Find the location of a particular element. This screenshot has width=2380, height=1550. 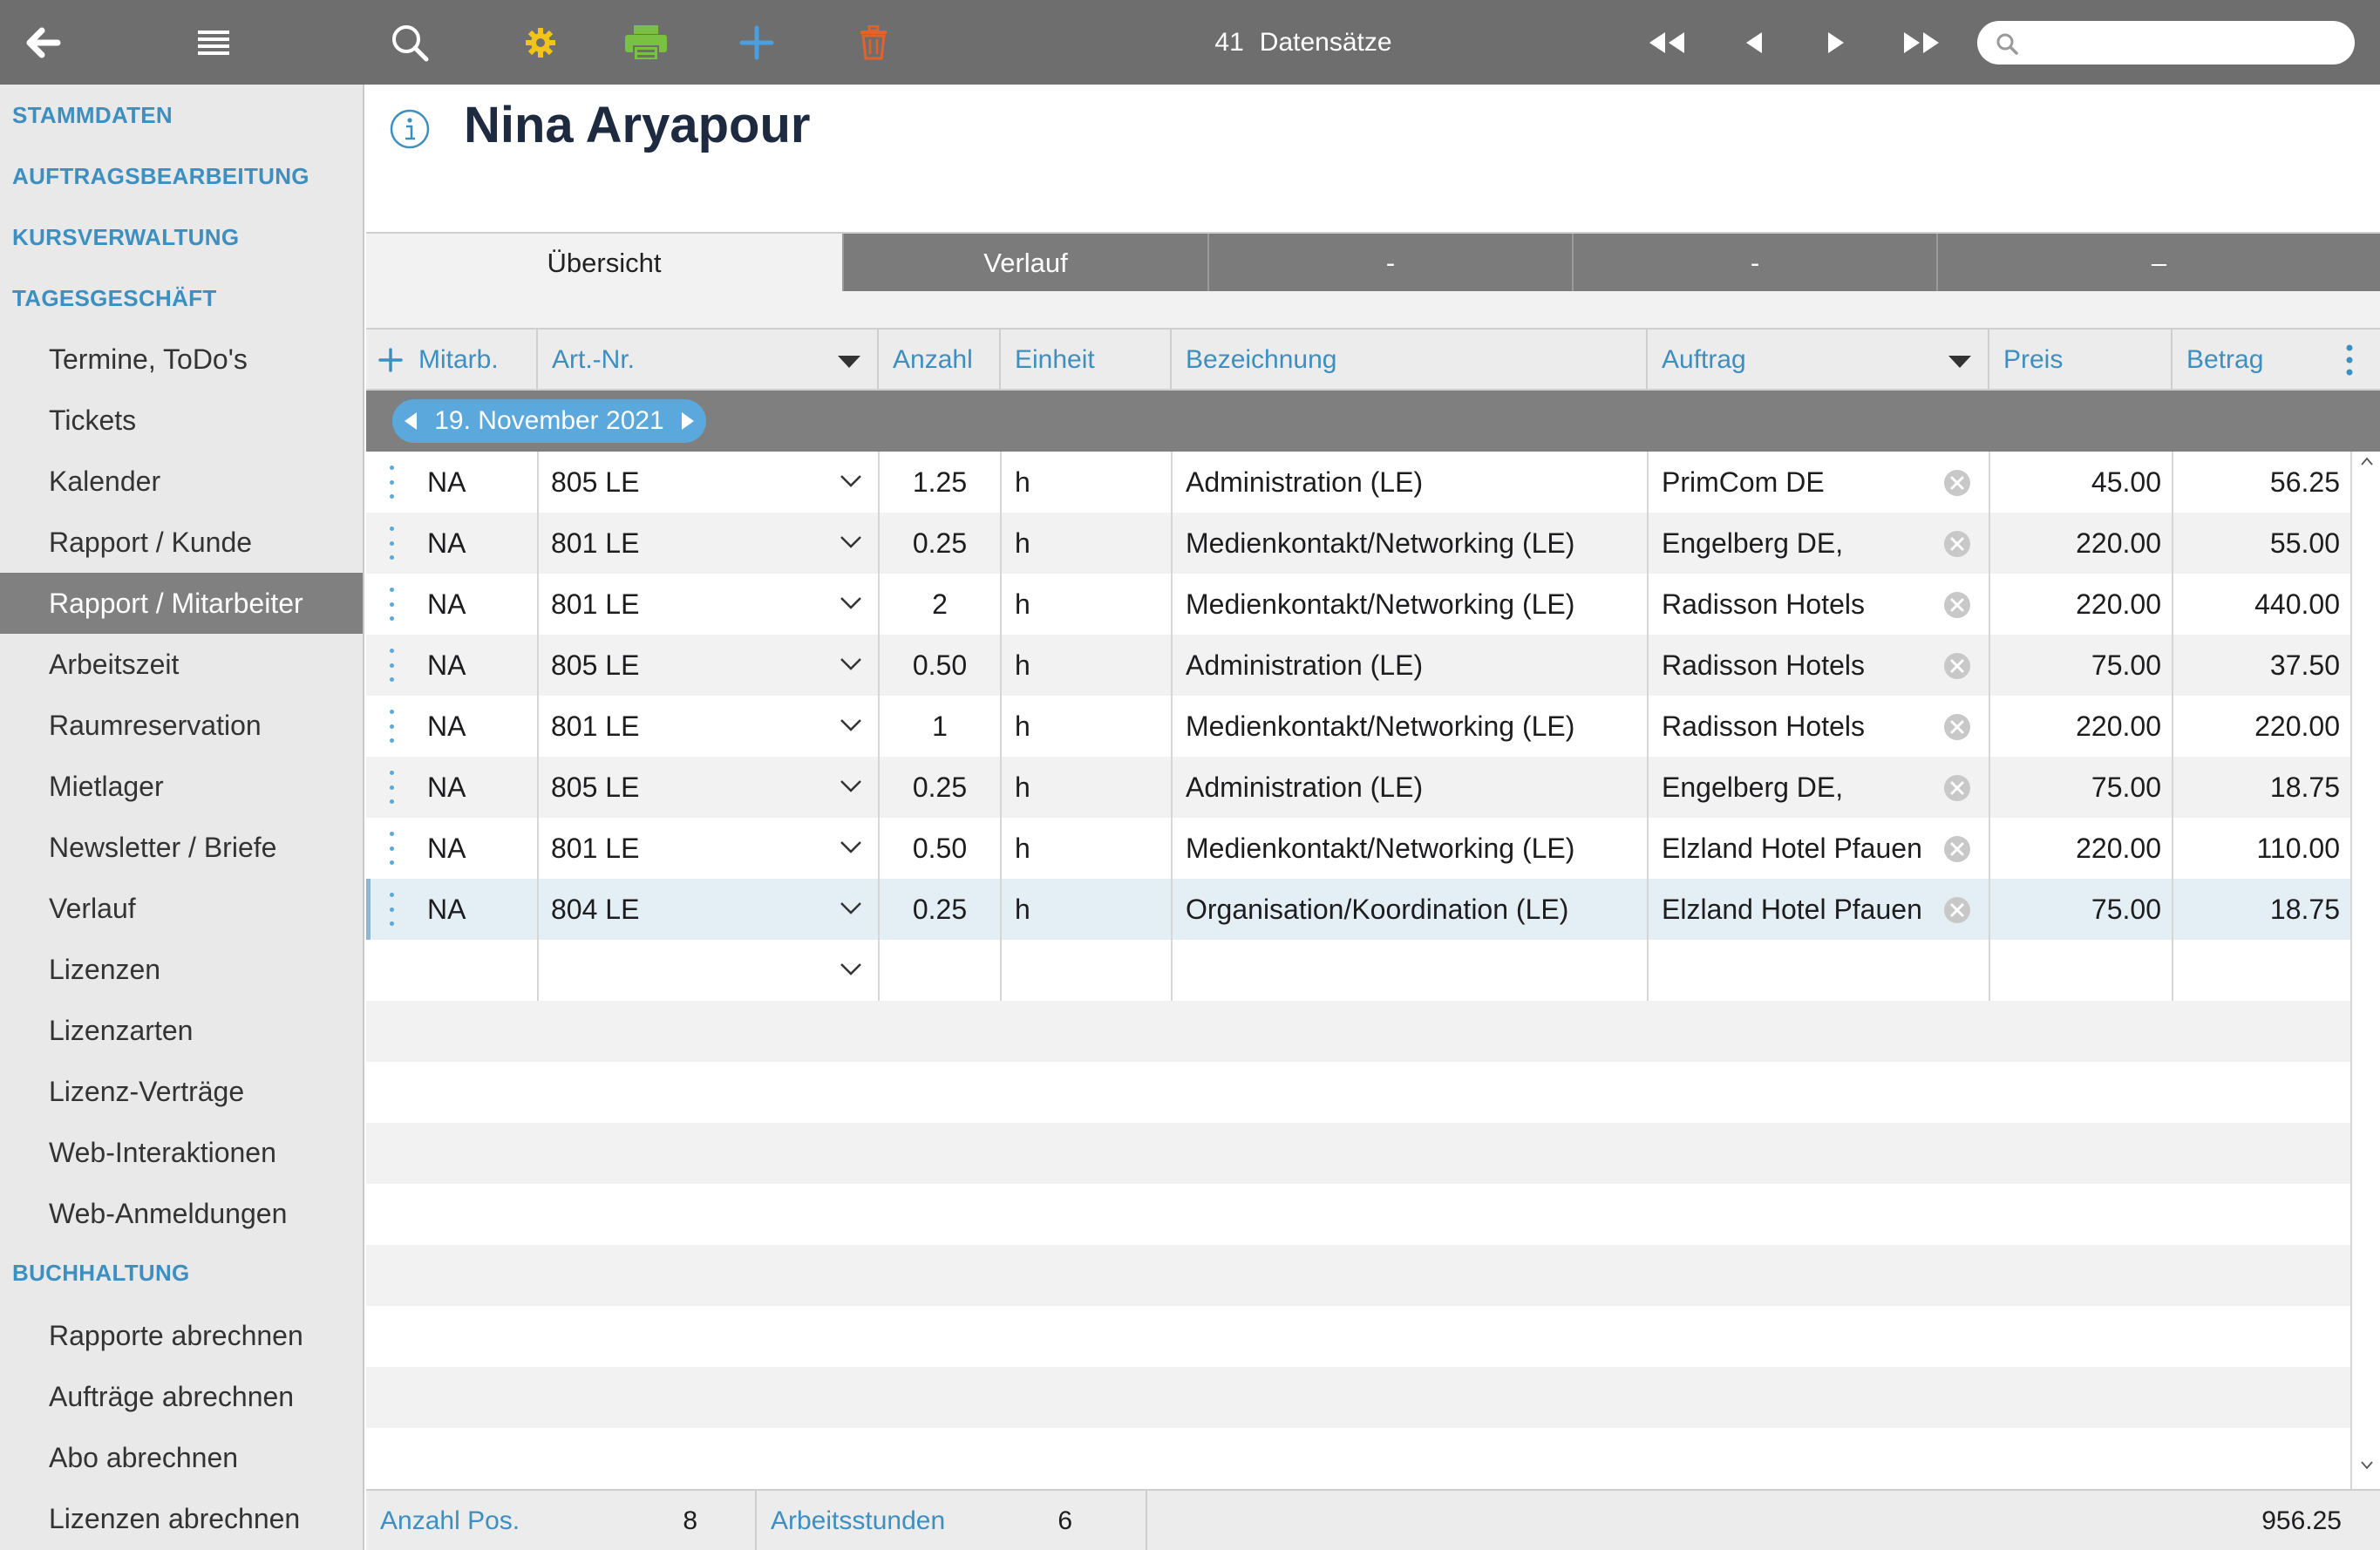

search-field is located at coordinates (2166, 43).